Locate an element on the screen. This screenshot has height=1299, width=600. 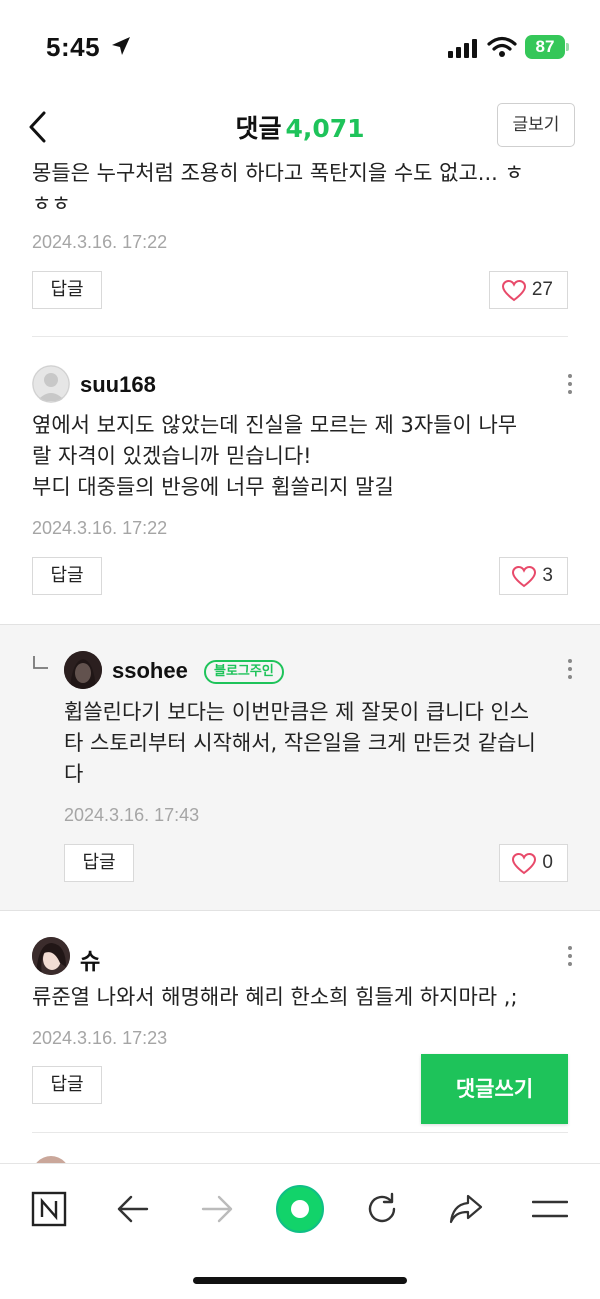
view-post-button: 글보기 is located at coordinates (536, 125).